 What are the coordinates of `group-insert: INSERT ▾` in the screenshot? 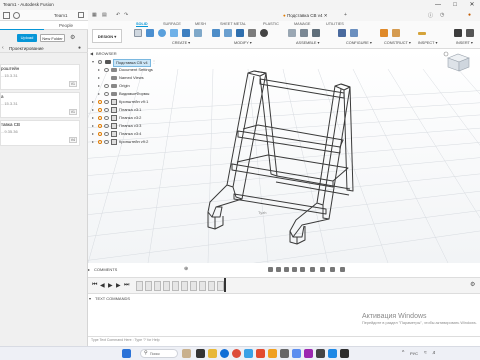 It's located at (464, 42).